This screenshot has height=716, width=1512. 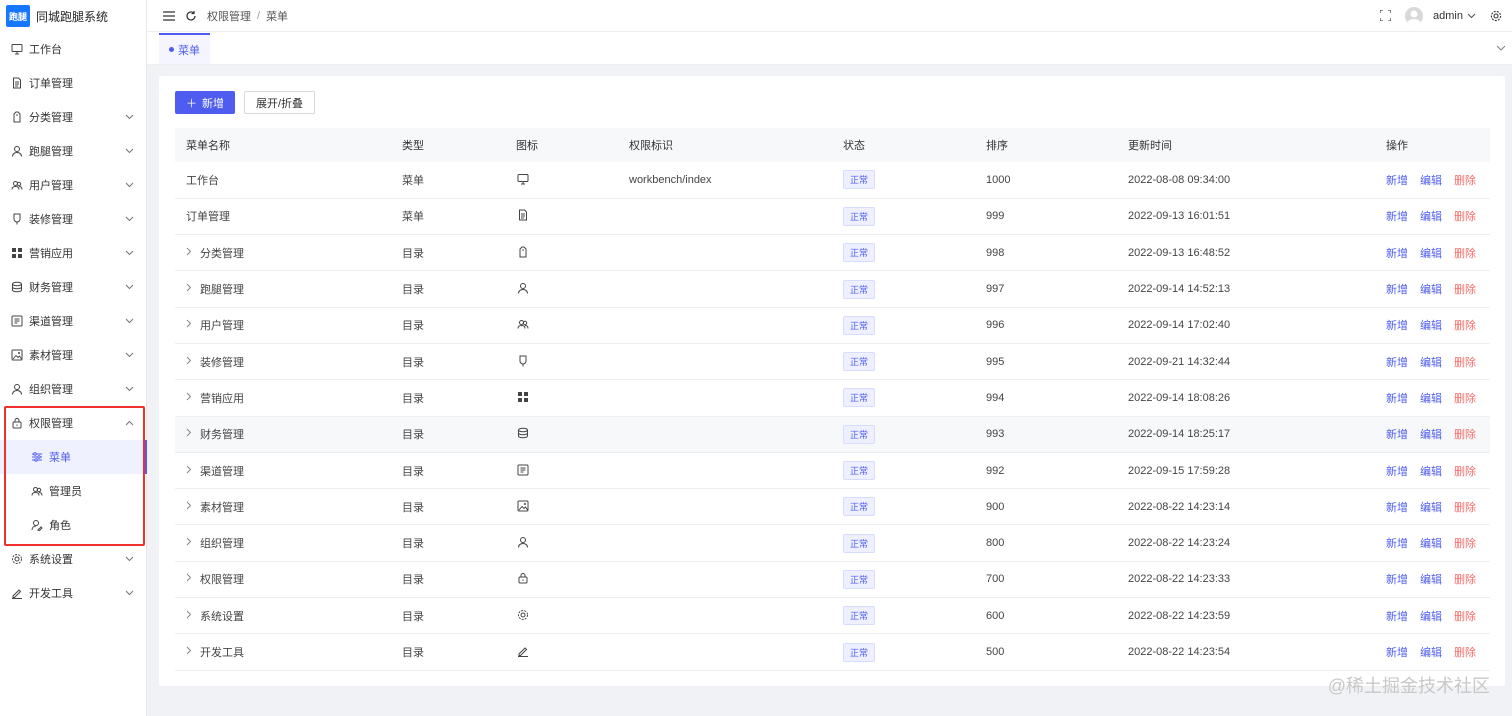 I want to click on table-row: 素材管理 目录 正常 900 2022-08-22 14:23:14 新增 编辑 删除, so click(x=832, y=507).